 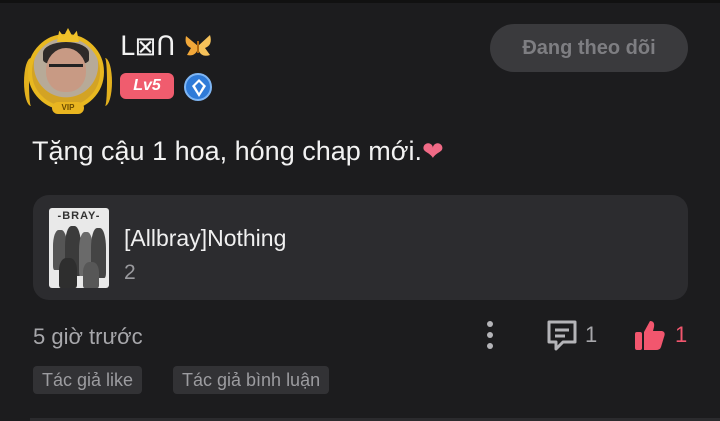 I want to click on comment-button: 1, so click(x=575, y=335).